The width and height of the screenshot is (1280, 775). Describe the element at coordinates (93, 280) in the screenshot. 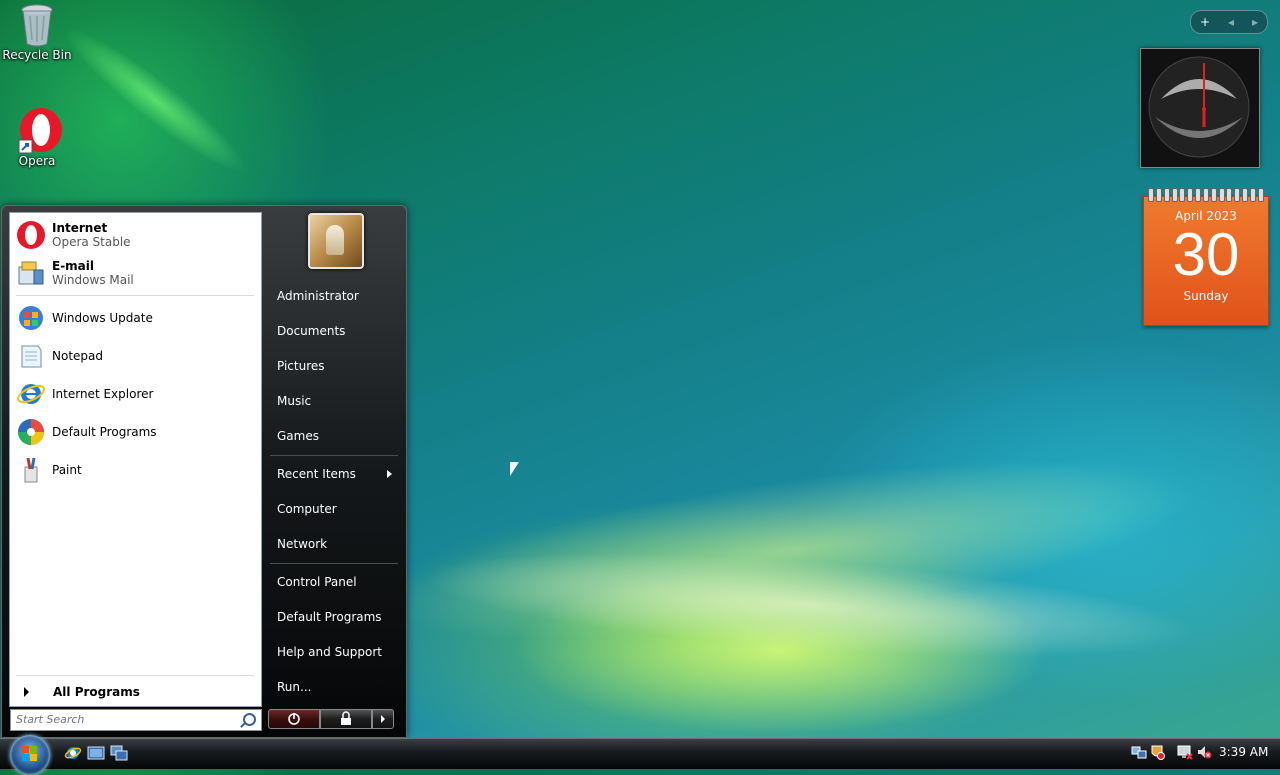

I see `pinned-item-subtitle: Windows Mail` at that location.